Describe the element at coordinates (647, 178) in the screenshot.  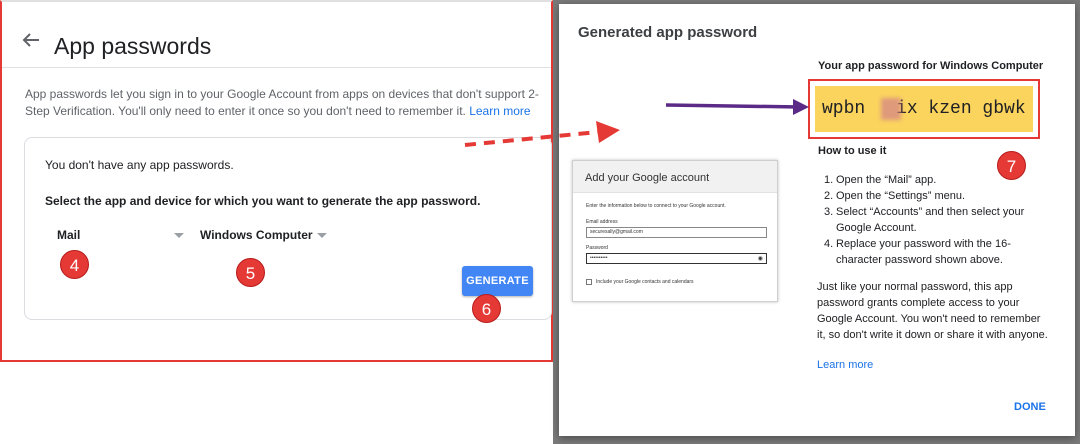
I see `google-window-title: Add your Google account` at that location.